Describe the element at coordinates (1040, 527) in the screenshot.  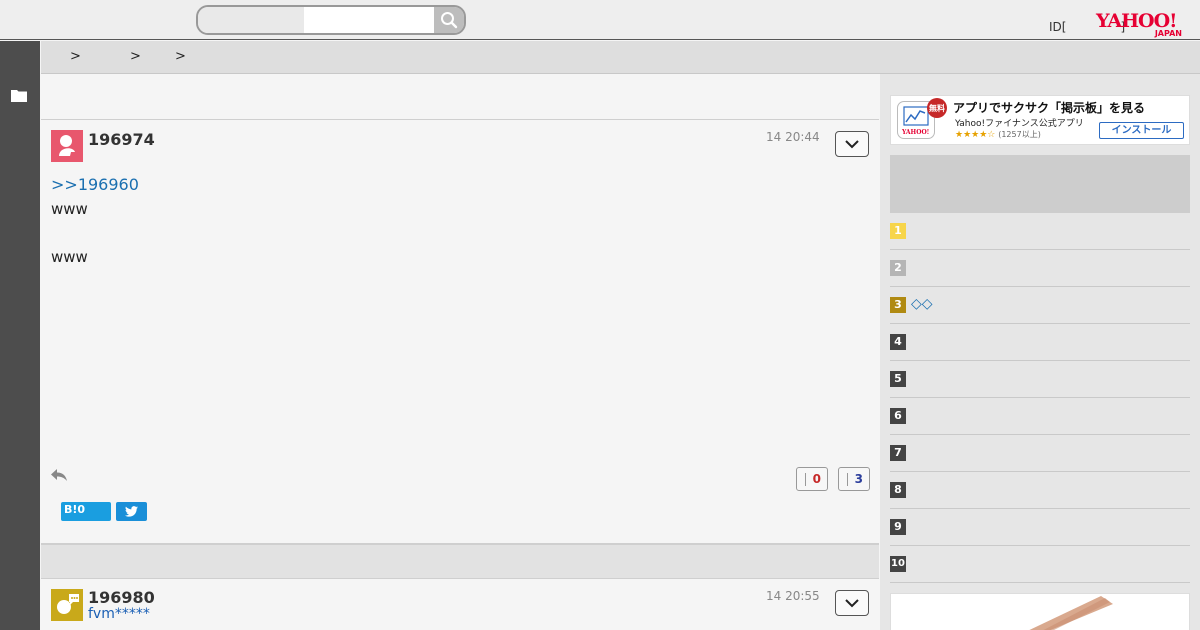
I see `ranking-item: 9` at that location.